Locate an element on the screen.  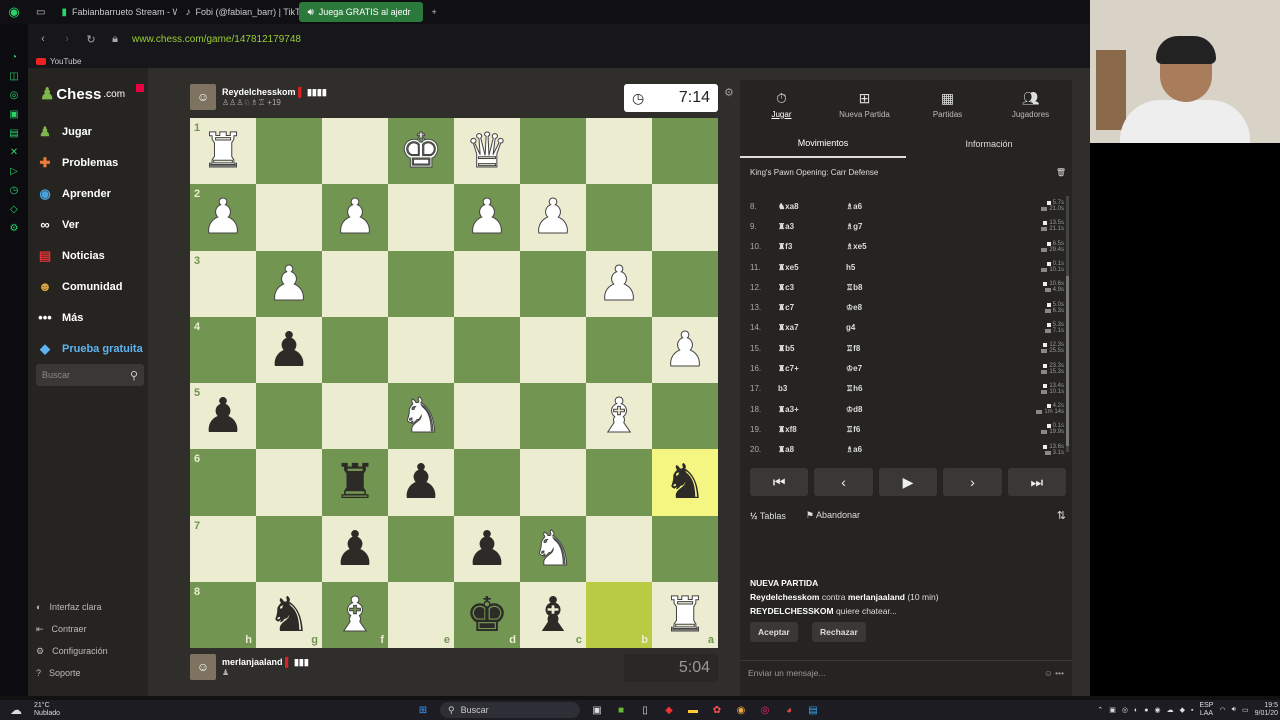
tray-app-icon: ▣ is located at coordinates (1112, 710).